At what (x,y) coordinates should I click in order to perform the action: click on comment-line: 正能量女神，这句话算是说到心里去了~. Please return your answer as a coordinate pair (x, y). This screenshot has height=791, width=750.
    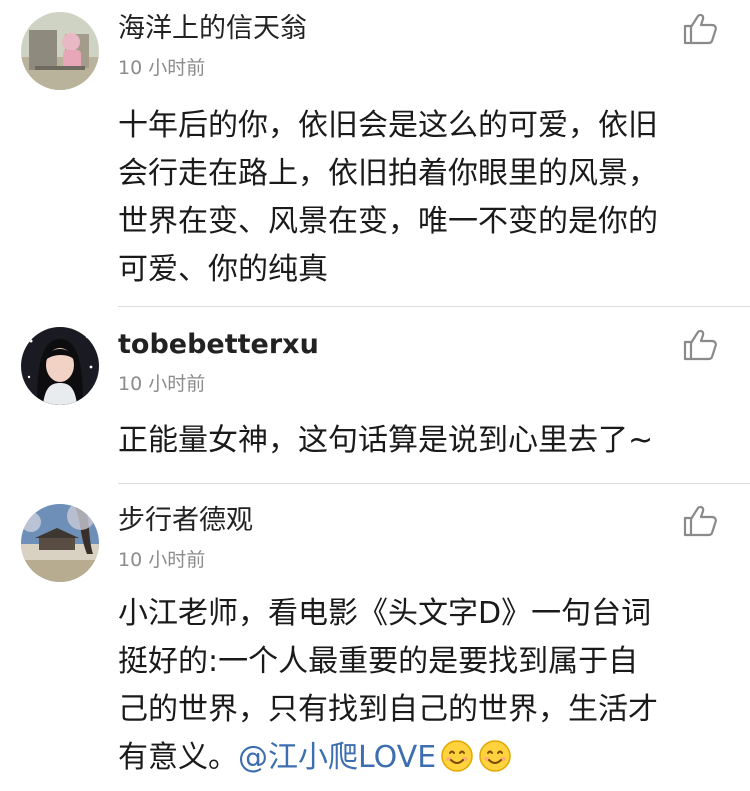
    Looking at the image, I should click on (386, 440).